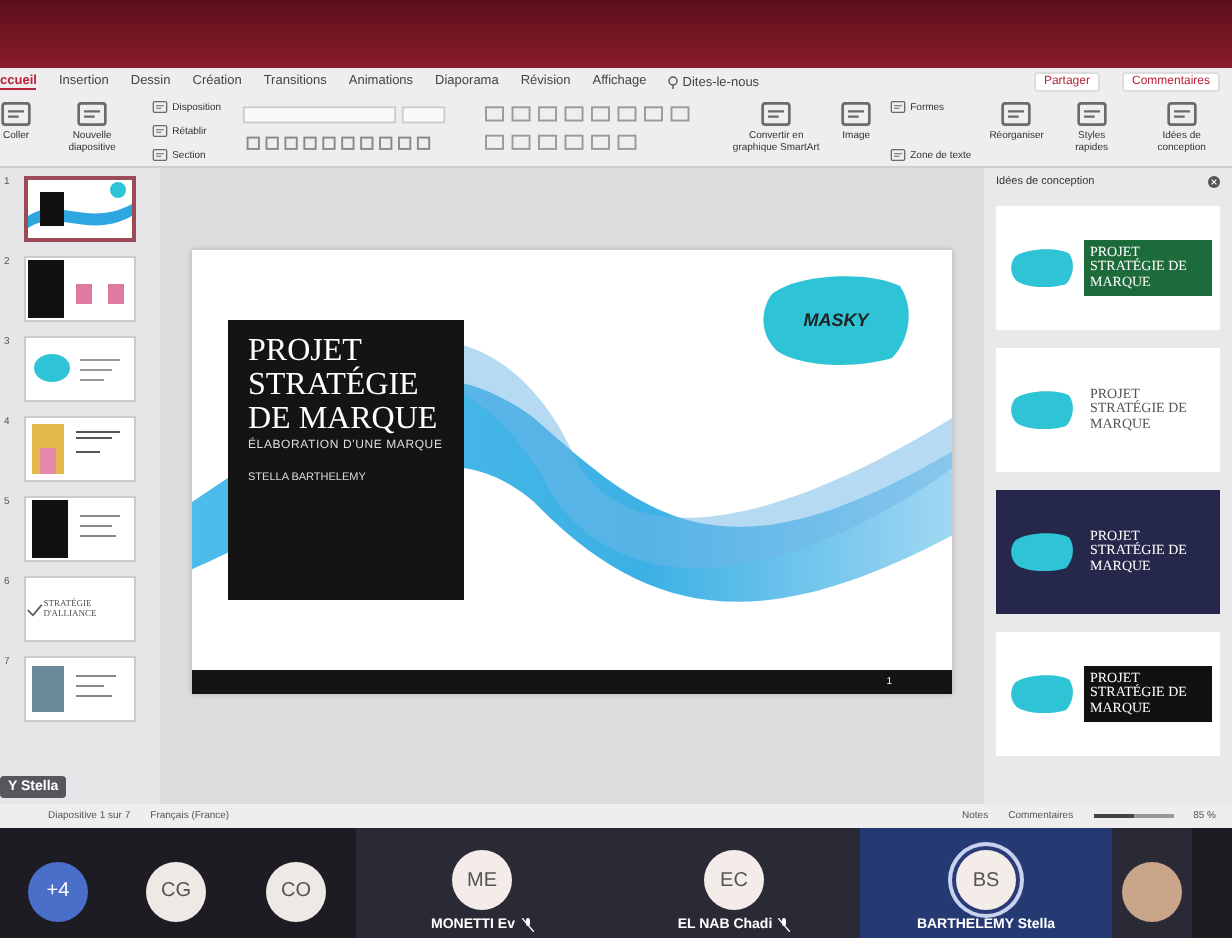  I want to click on close-icon, so click(1214, 182).